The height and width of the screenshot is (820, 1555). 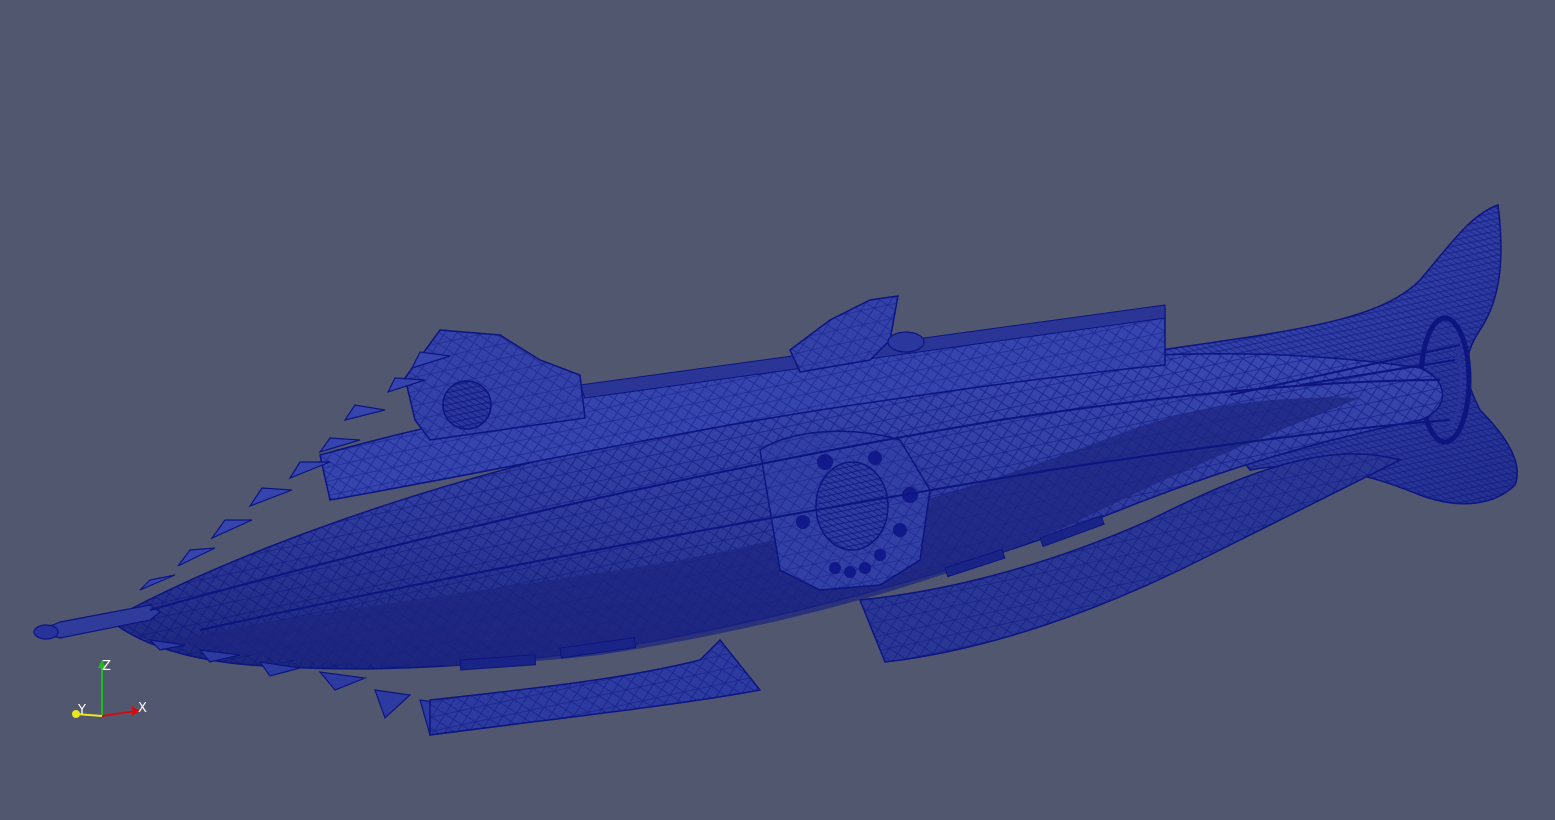 What do you see at coordinates (81, 710) in the screenshot?
I see `y-axis-label: Y` at bounding box center [81, 710].